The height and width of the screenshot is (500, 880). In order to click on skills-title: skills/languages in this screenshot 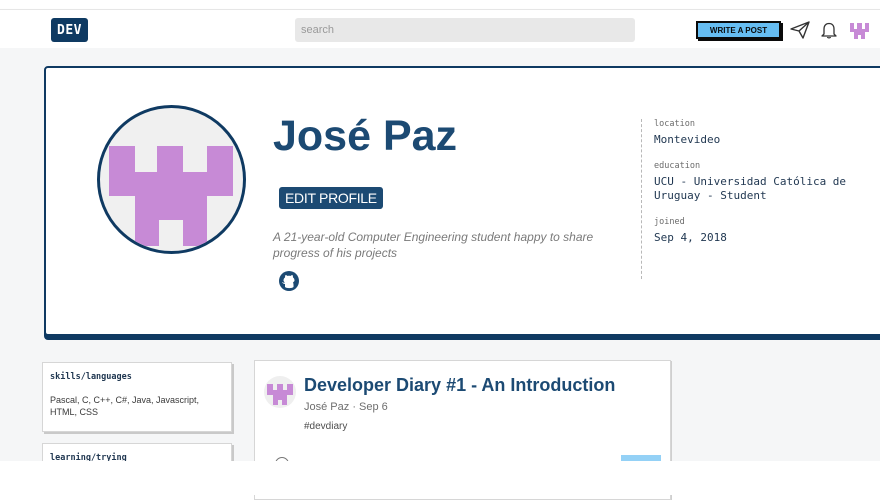, I will do `click(91, 377)`.